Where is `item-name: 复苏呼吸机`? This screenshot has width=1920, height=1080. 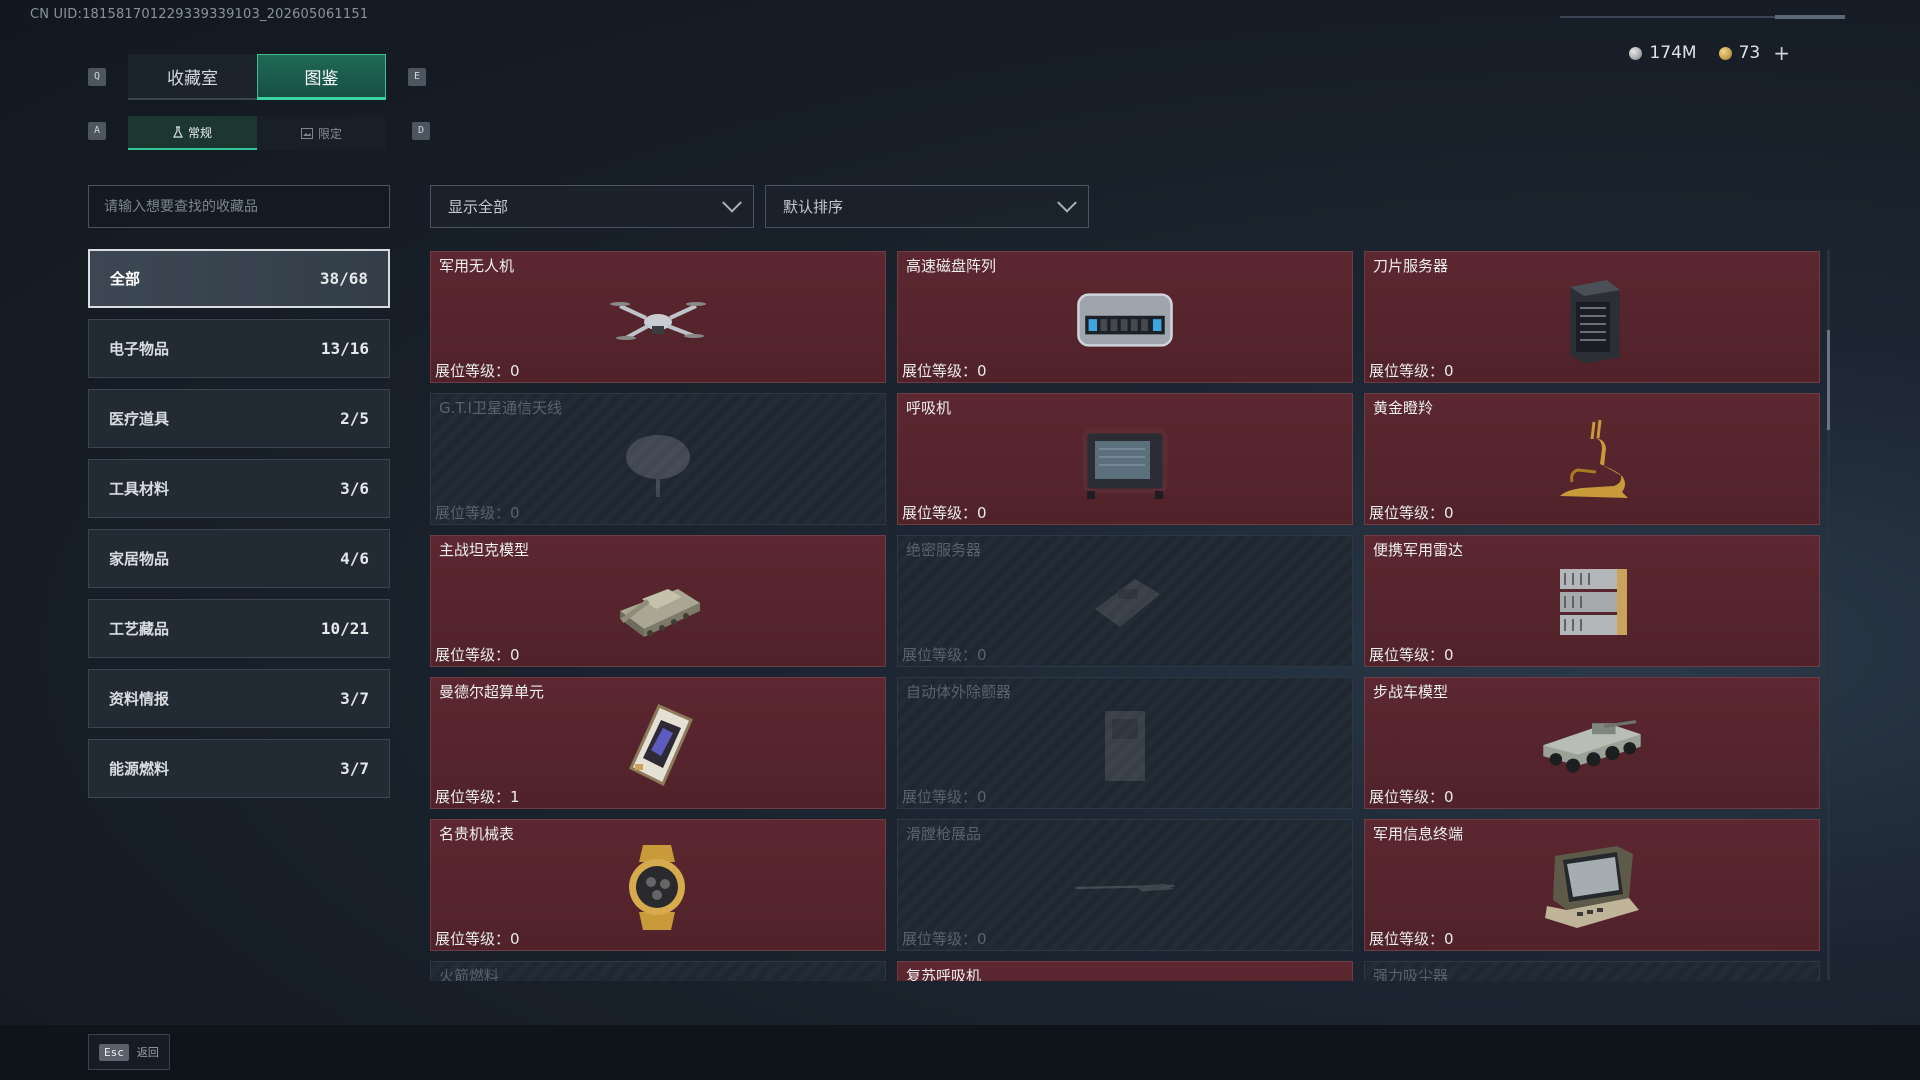
item-name: 复苏呼吸机 is located at coordinates (944, 974).